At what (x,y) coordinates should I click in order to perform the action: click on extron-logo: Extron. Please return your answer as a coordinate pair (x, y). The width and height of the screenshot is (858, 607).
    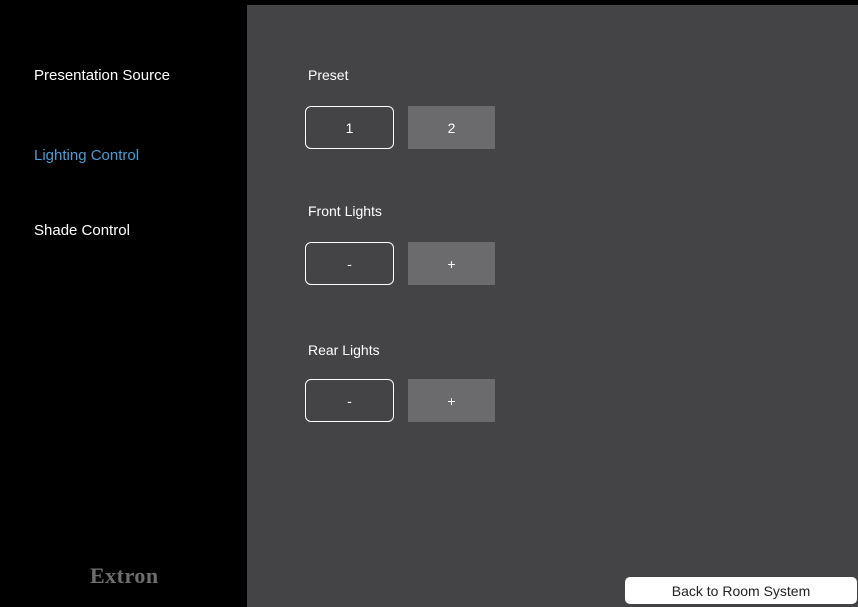
    Looking at the image, I should click on (124, 575).